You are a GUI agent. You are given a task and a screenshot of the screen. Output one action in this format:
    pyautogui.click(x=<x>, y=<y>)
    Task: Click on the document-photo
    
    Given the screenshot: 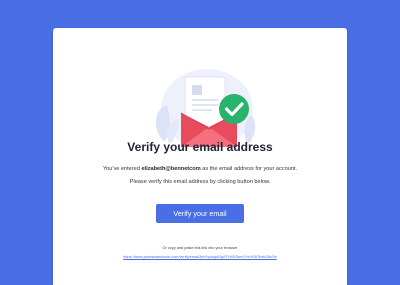 What is the action you would take?
    pyautogui.click(x=197, y=90)
    